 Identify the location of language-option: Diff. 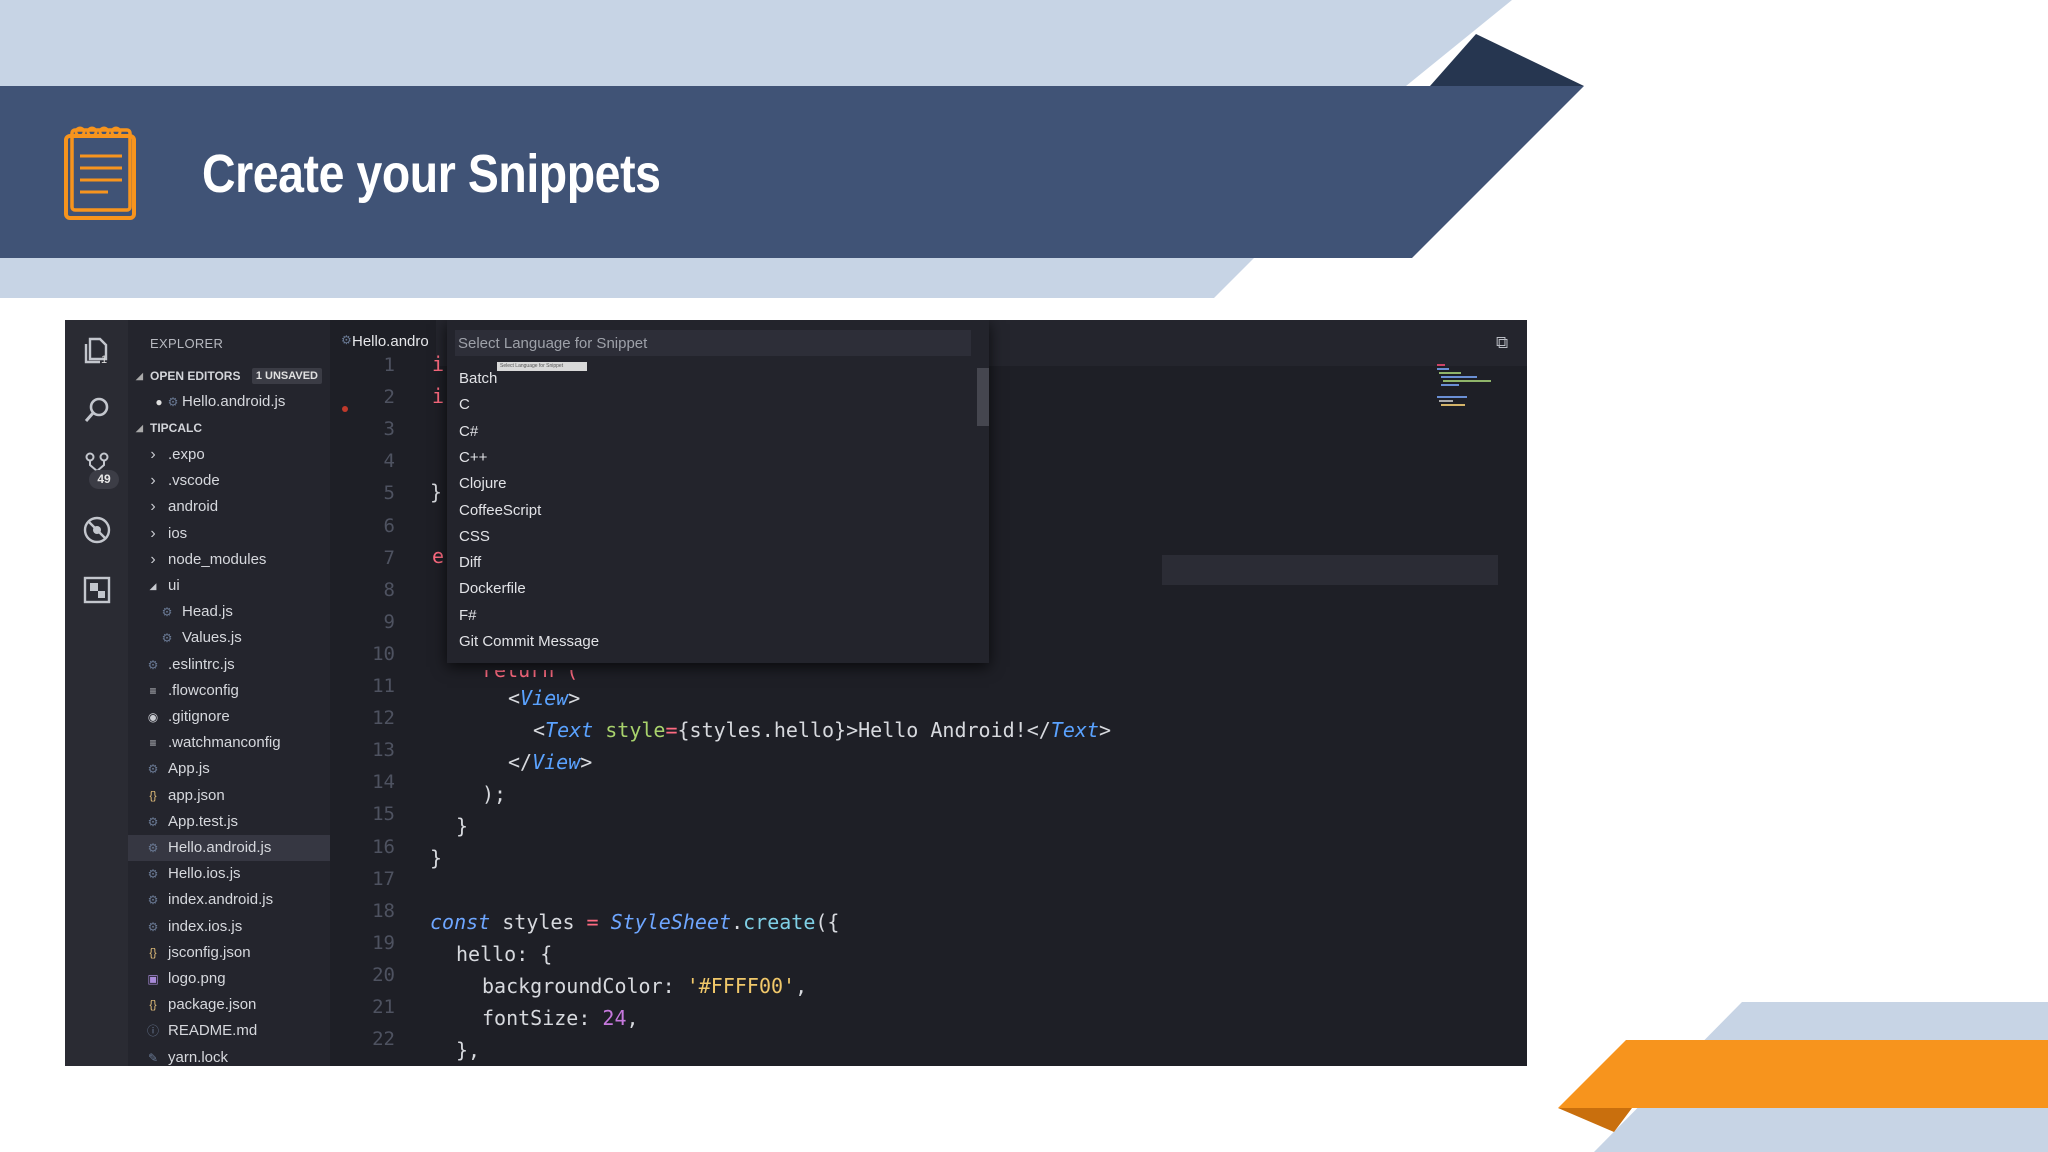
(470, 563).